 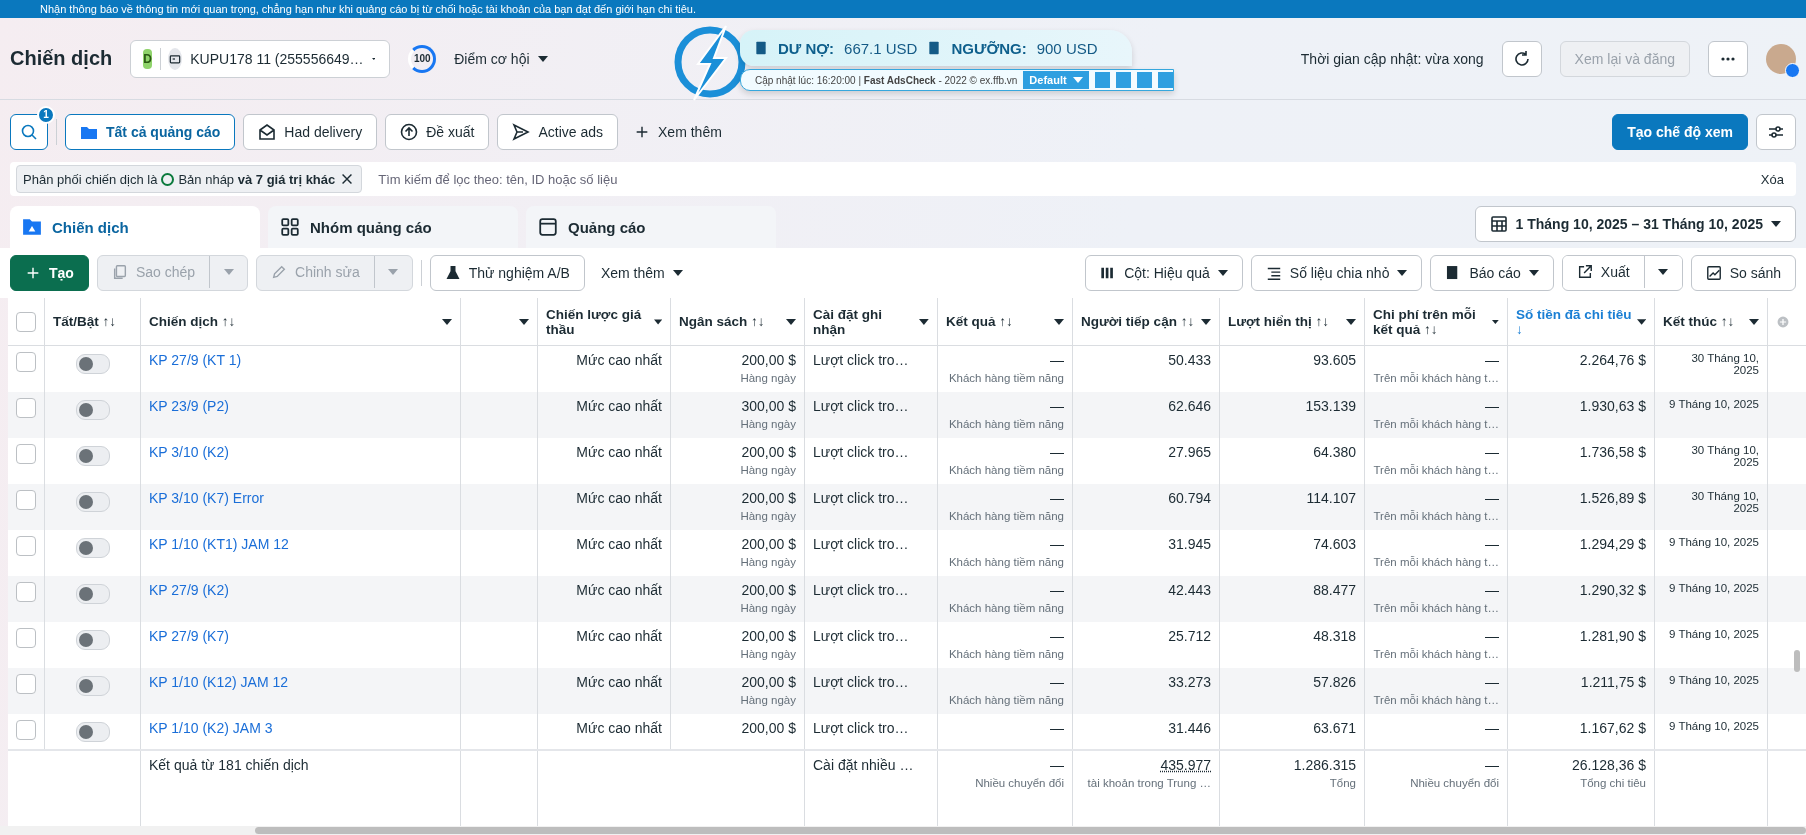 What do you see at coordinates (219, 682) in the screenshot?
I see `campaign-link: KP 1/10 (K12) JAM 12` at bounding box center [219, 682].